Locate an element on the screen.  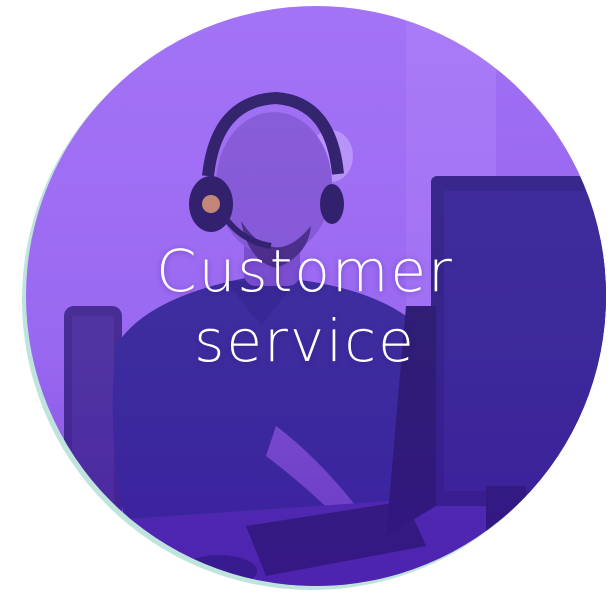
card-title-line2: service is located at coordinates (305, 341).